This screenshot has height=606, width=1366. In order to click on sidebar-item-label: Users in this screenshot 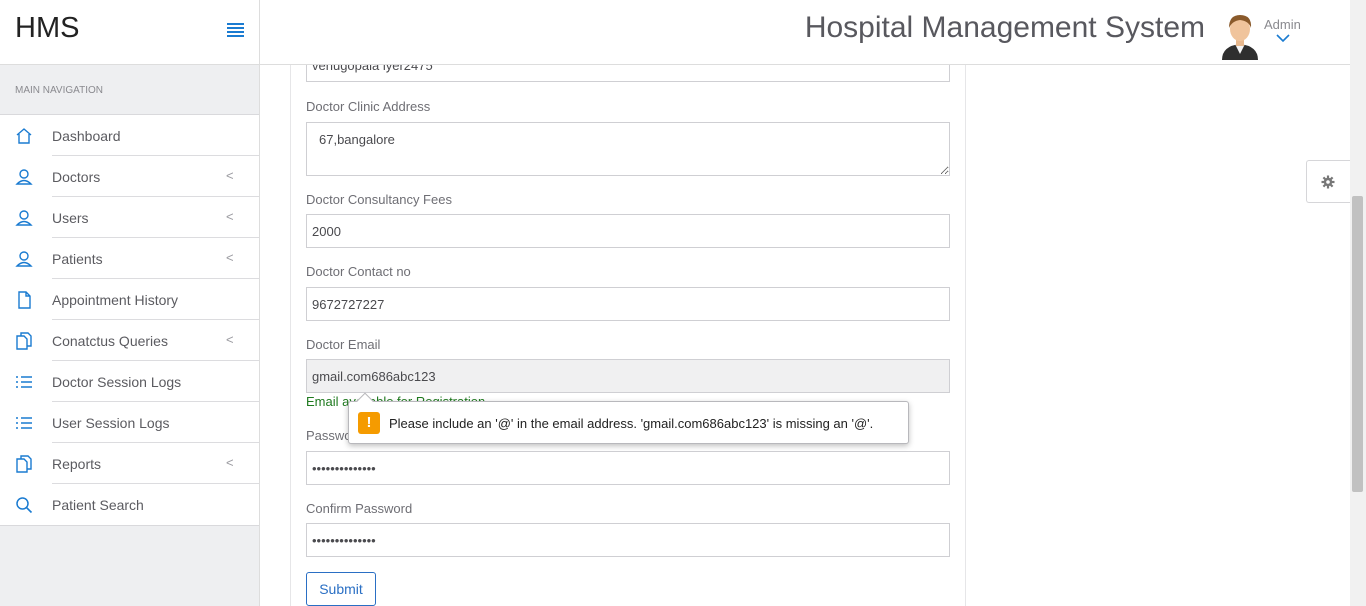, I will do `click(70, 218)`.